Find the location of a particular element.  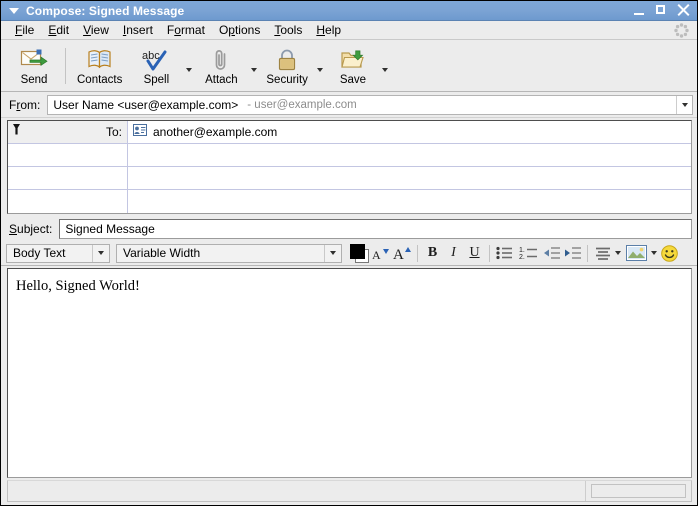

recipient-address-text: another@example.com is located at coordinates (215, 132).